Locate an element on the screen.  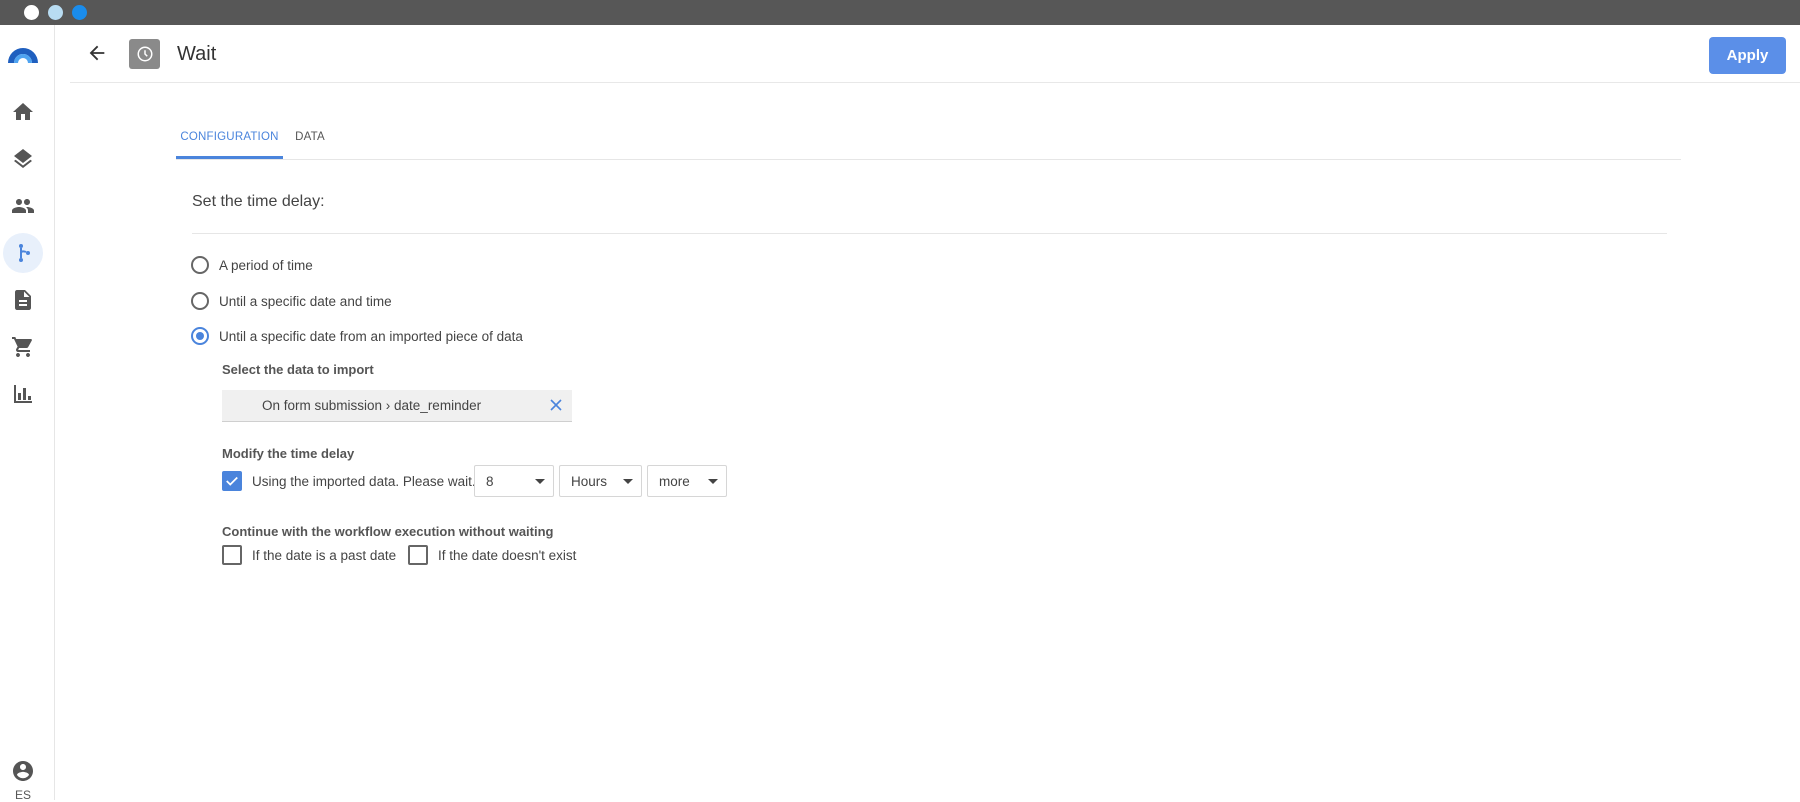
sidebar-item-documents is located at coordinates (23, 300).